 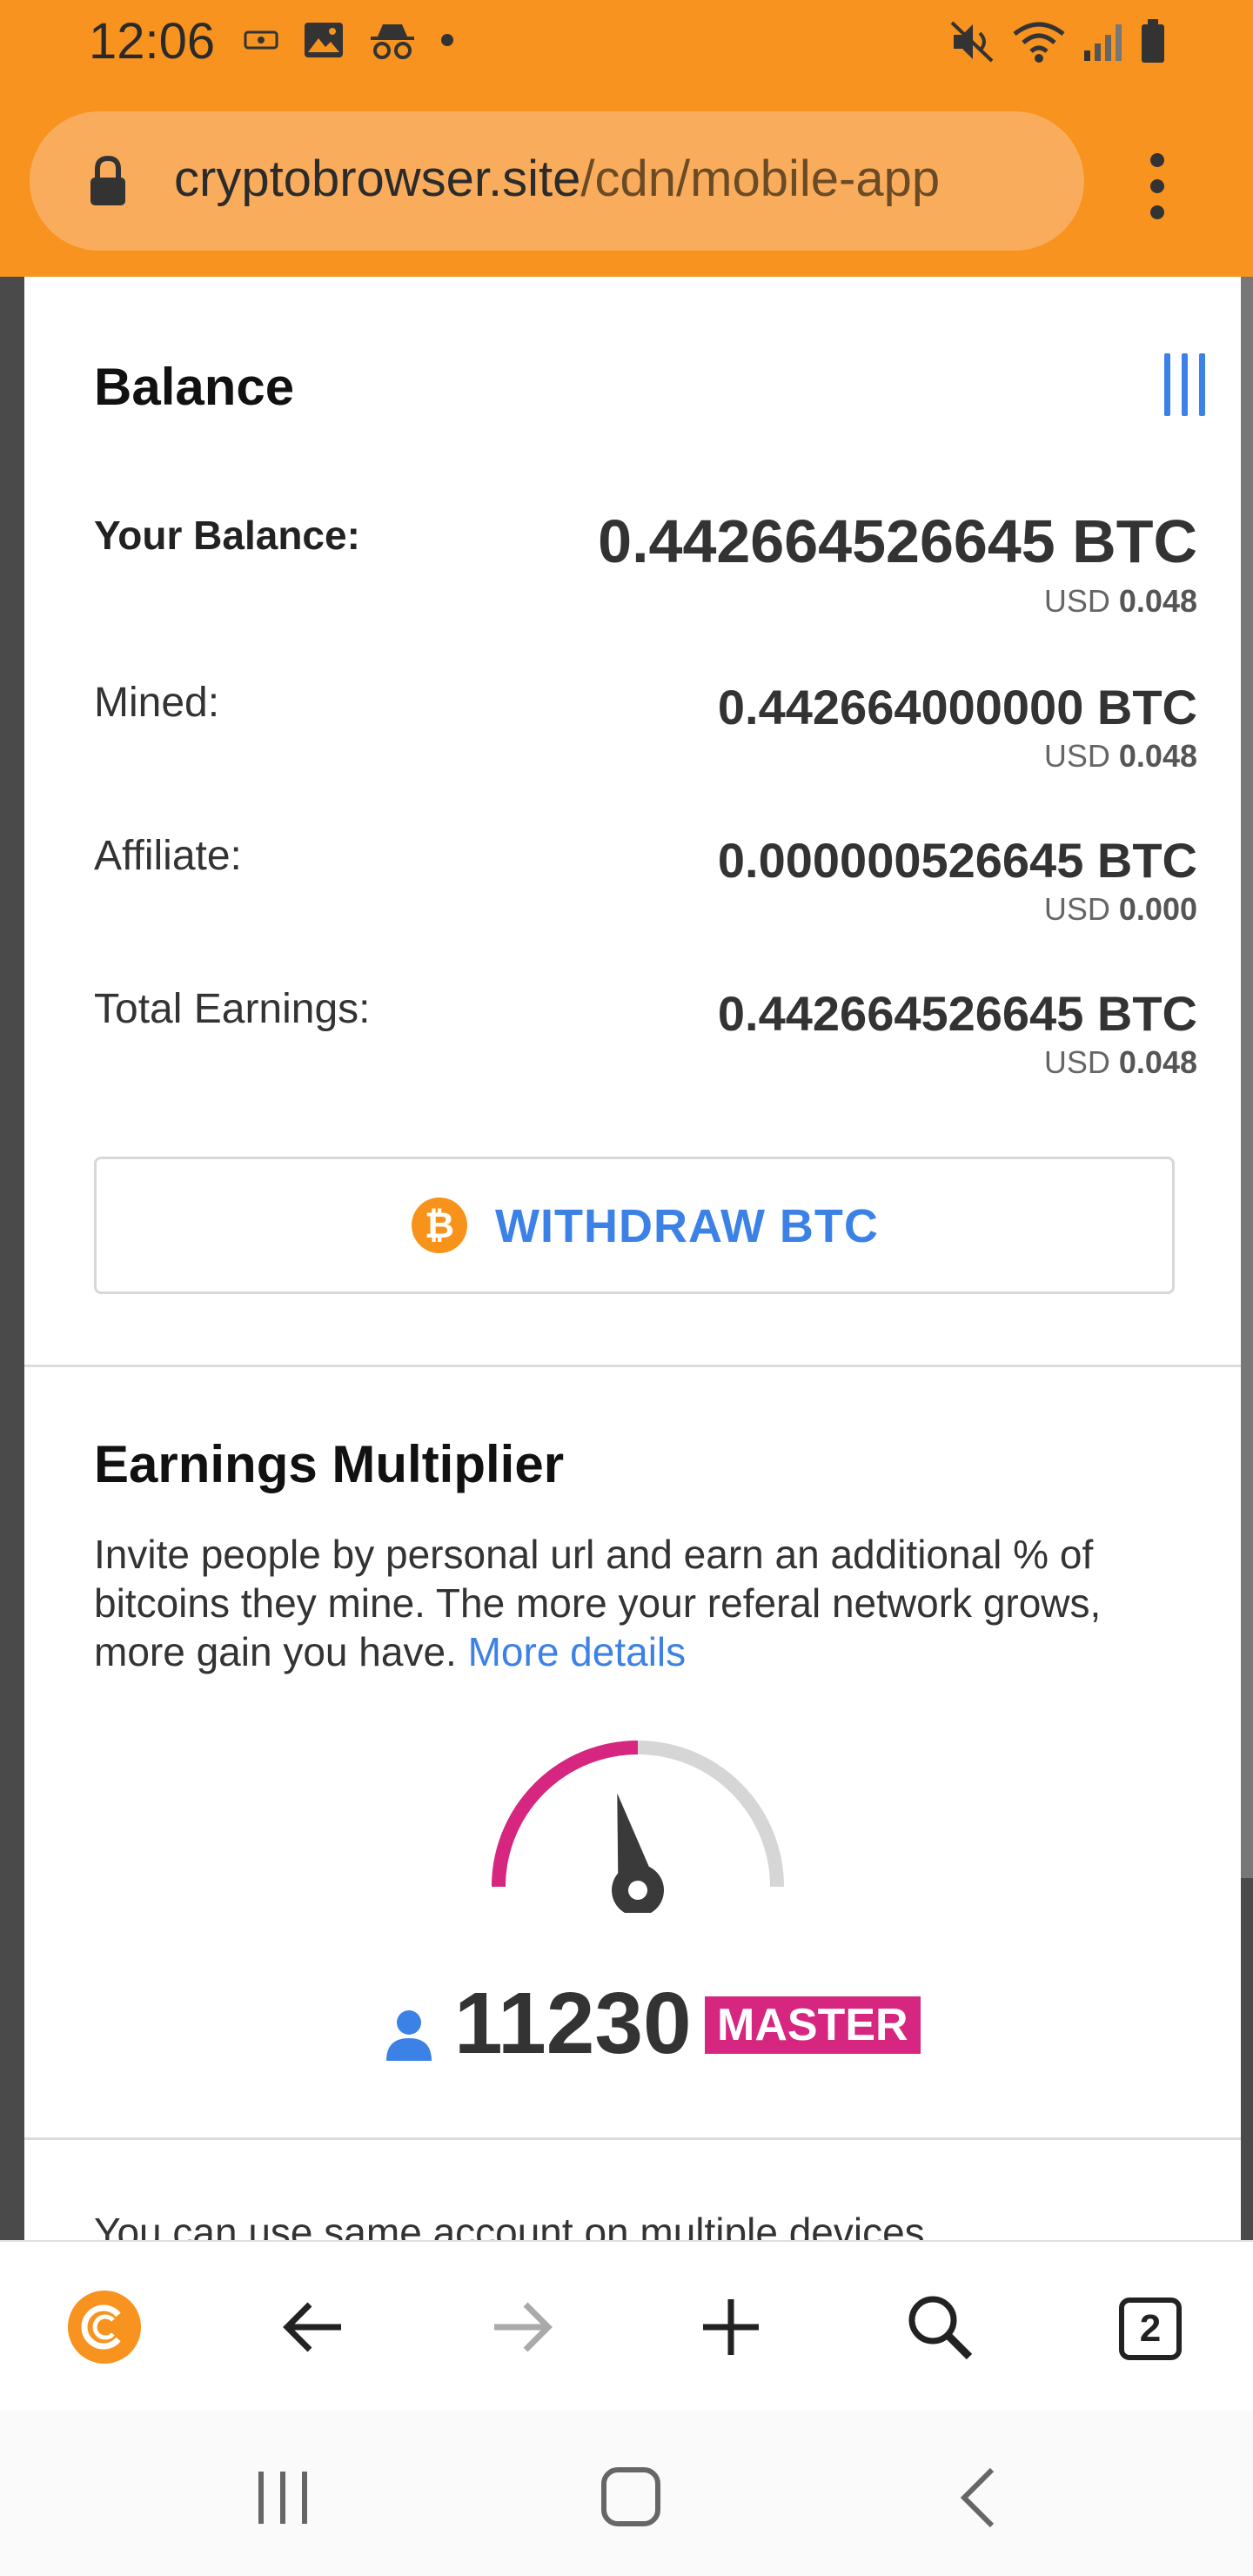 What do you see at coordinates (1120, 756) in the screenshot?
I see `mined-usd: USD 0.048` at bounding box center [1120, 756].